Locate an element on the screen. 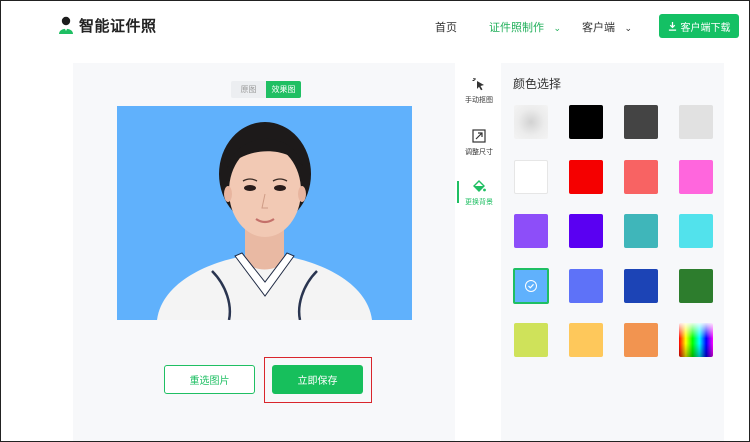 The width and height of the screenshot is (750, 442). paint-bucket-icon is located at coordinates (479, 186).